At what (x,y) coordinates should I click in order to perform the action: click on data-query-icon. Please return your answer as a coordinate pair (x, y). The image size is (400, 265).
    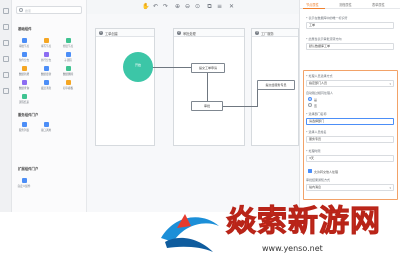
    Looking at the image, I should click on (24, 82).